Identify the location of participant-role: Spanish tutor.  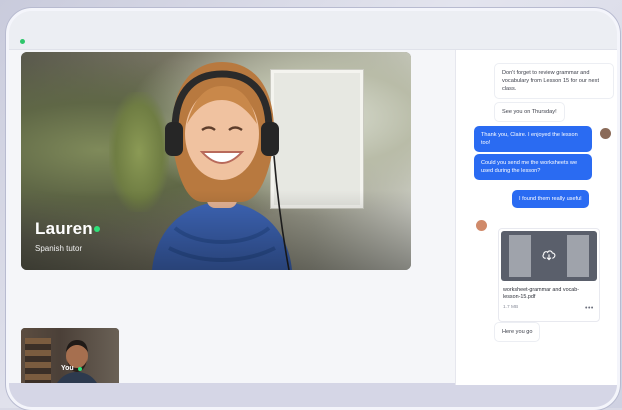
(59, 248).